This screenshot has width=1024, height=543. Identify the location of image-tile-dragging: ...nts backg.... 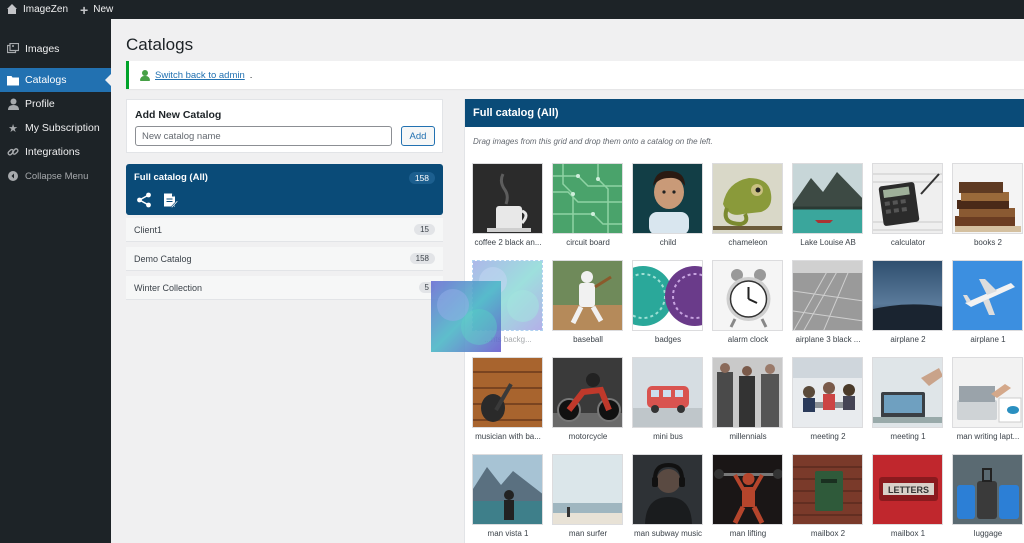
(508, 302).